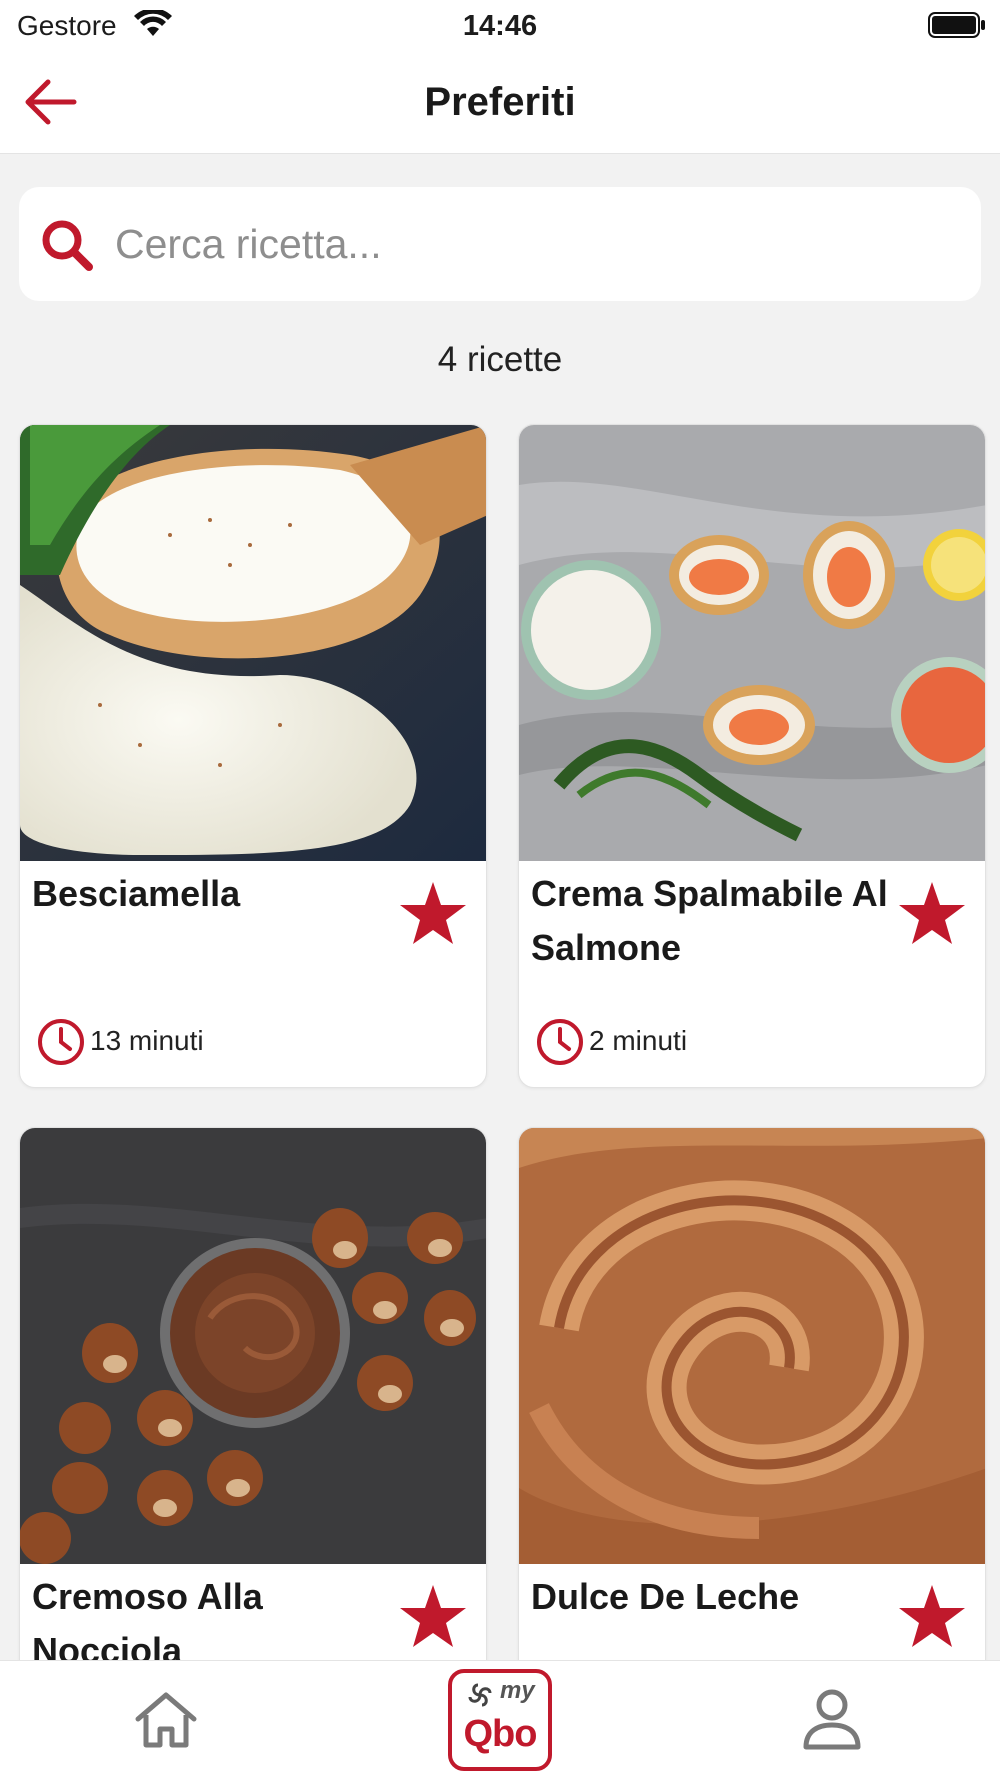 The image size is (1000, 1778). I want to click on recipe-image-cremoso-nocciola, so click(253, 1346).